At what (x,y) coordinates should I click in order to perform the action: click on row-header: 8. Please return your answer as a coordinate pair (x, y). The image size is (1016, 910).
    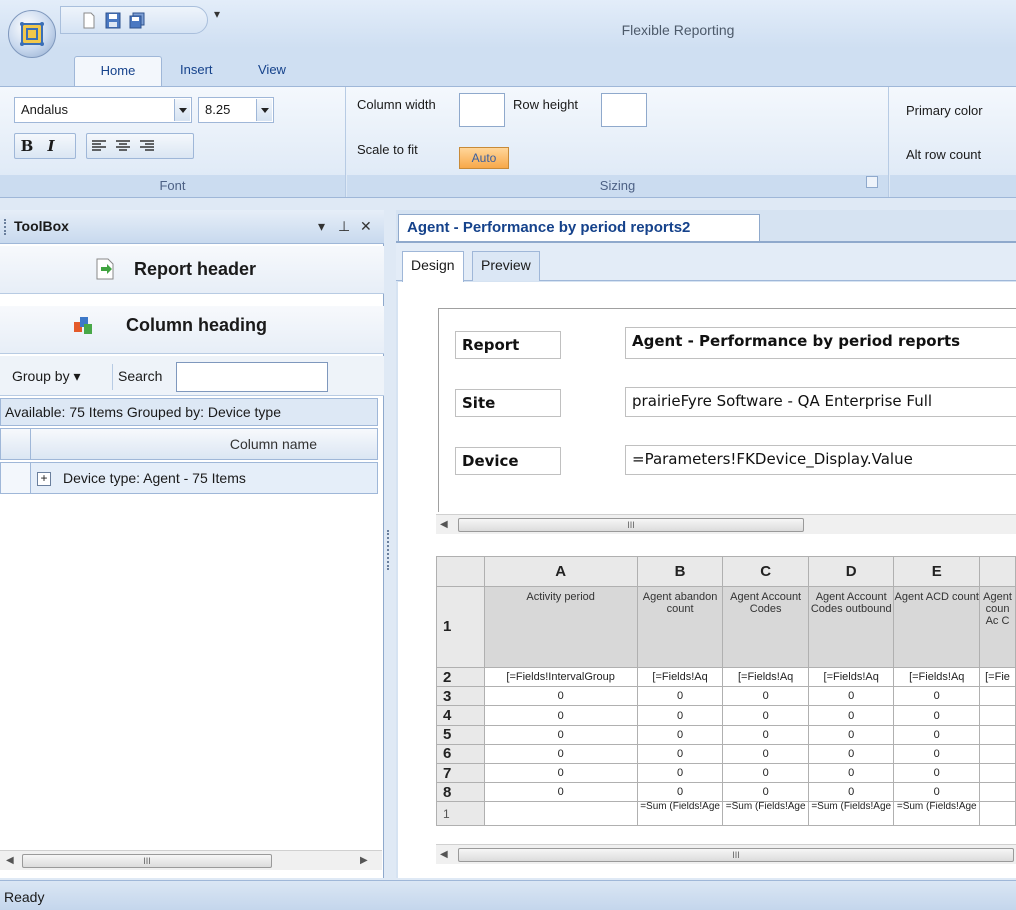
    Looking at the image, I should click on (460, 792).